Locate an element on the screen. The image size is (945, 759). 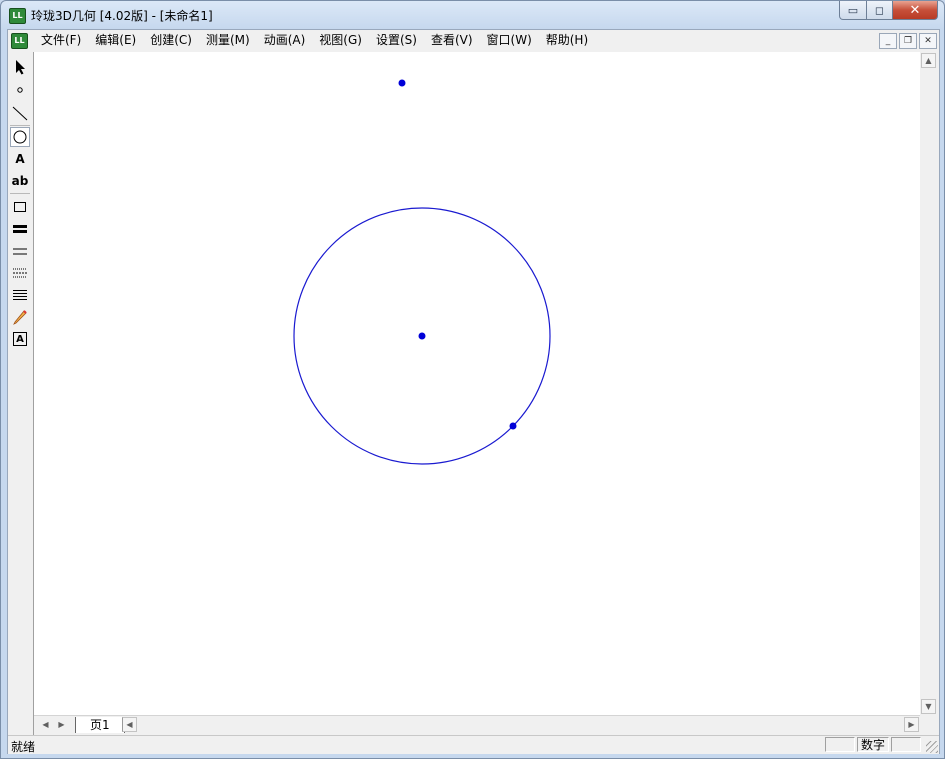
text-A-icon: A is located at coordinates (20, 159).